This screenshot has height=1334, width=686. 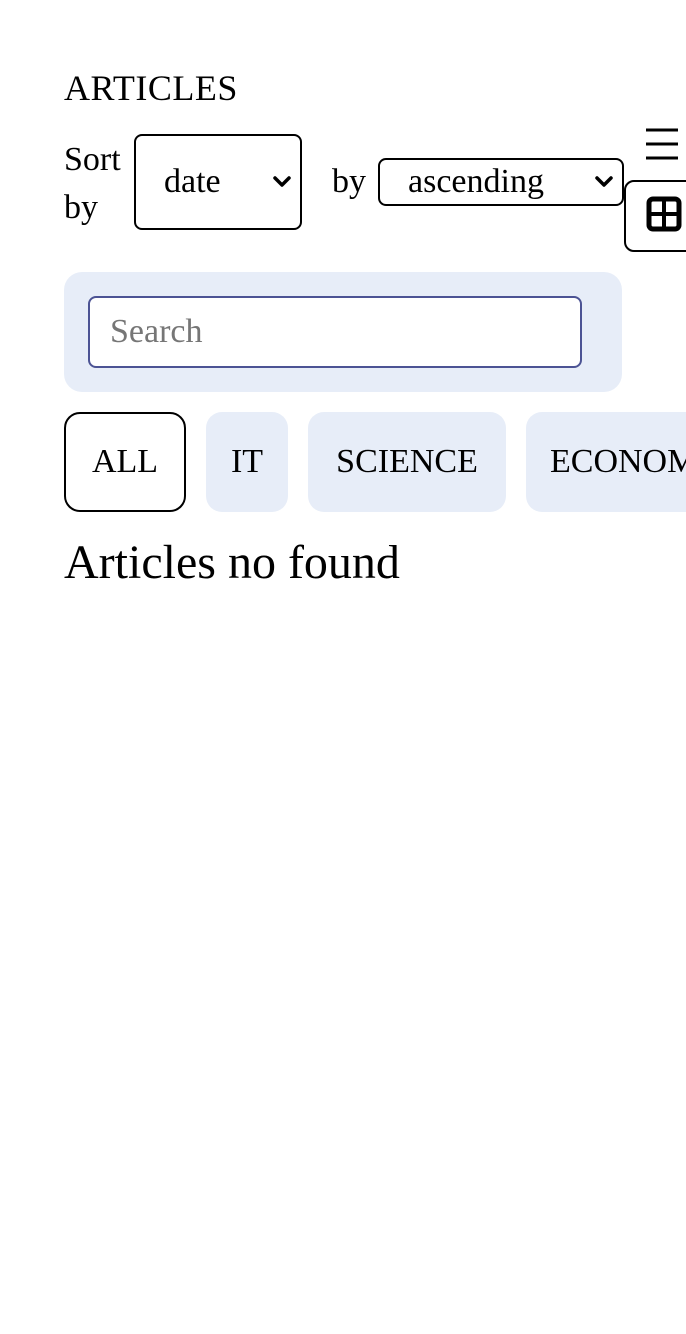 What do you see at coordinates (192, 181) in the screenshot?
I see `sort-field-value: date` at bounding box center [192, 181].